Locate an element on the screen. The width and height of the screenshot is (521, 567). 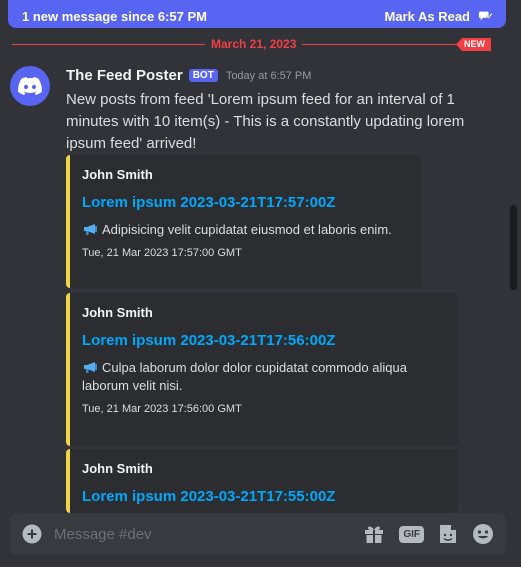
message-author: The Feed Poster is located at coordinates (124, 75).